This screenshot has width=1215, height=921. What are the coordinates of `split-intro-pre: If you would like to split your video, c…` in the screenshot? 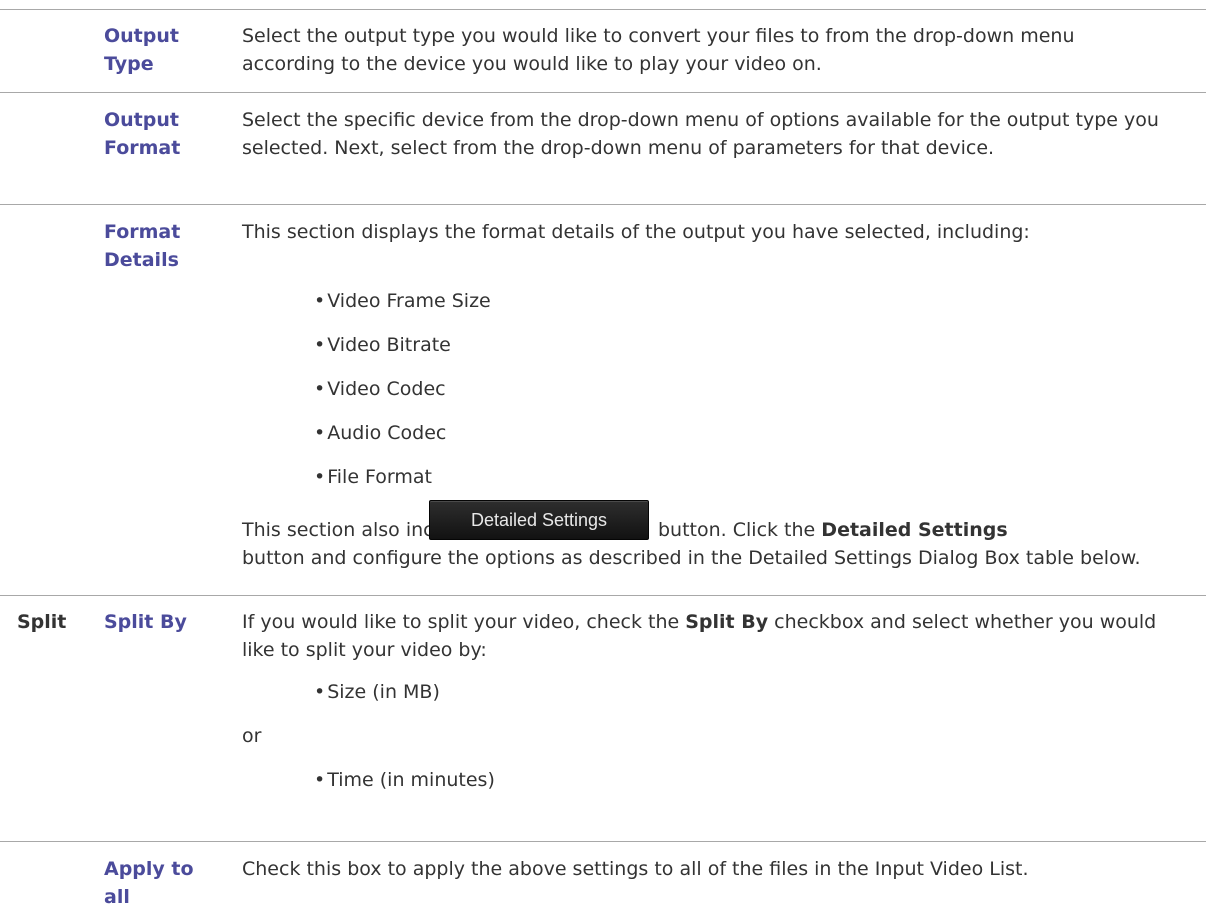 It's located at (461, 622).